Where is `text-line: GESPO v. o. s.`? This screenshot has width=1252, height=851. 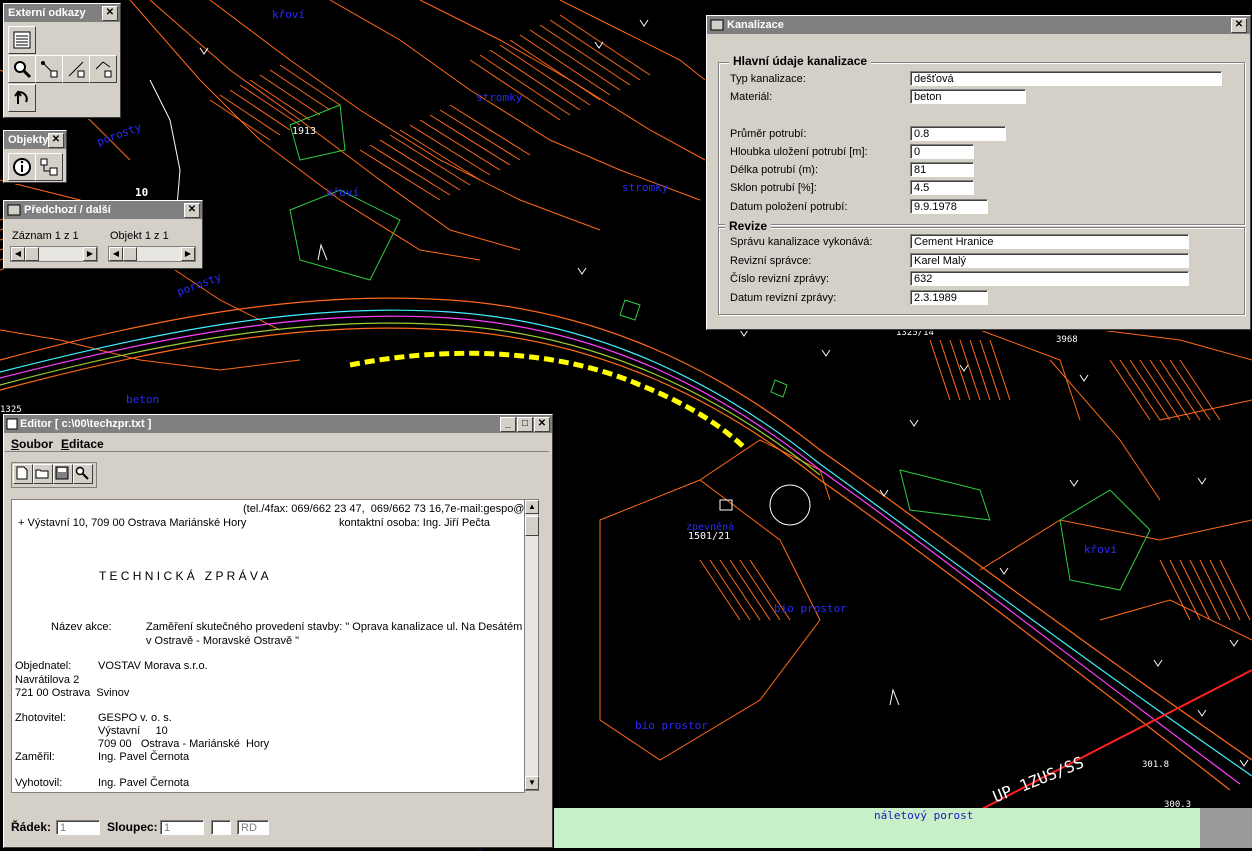
text-line: GESPO v. o. s. is located at coordinates (135, 718).